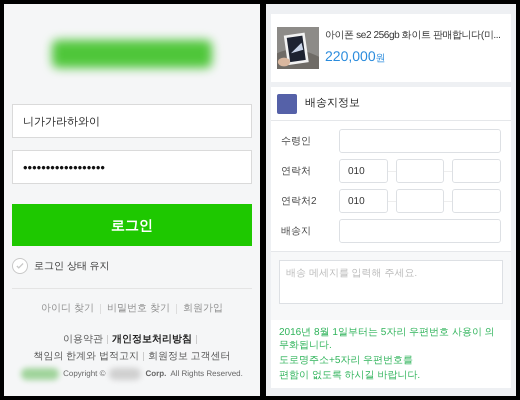 The height and width of the screenshot is (400, 520). I want to click on notice-text: 도로명주소+5자리 우편번호를, so click(346, 360).